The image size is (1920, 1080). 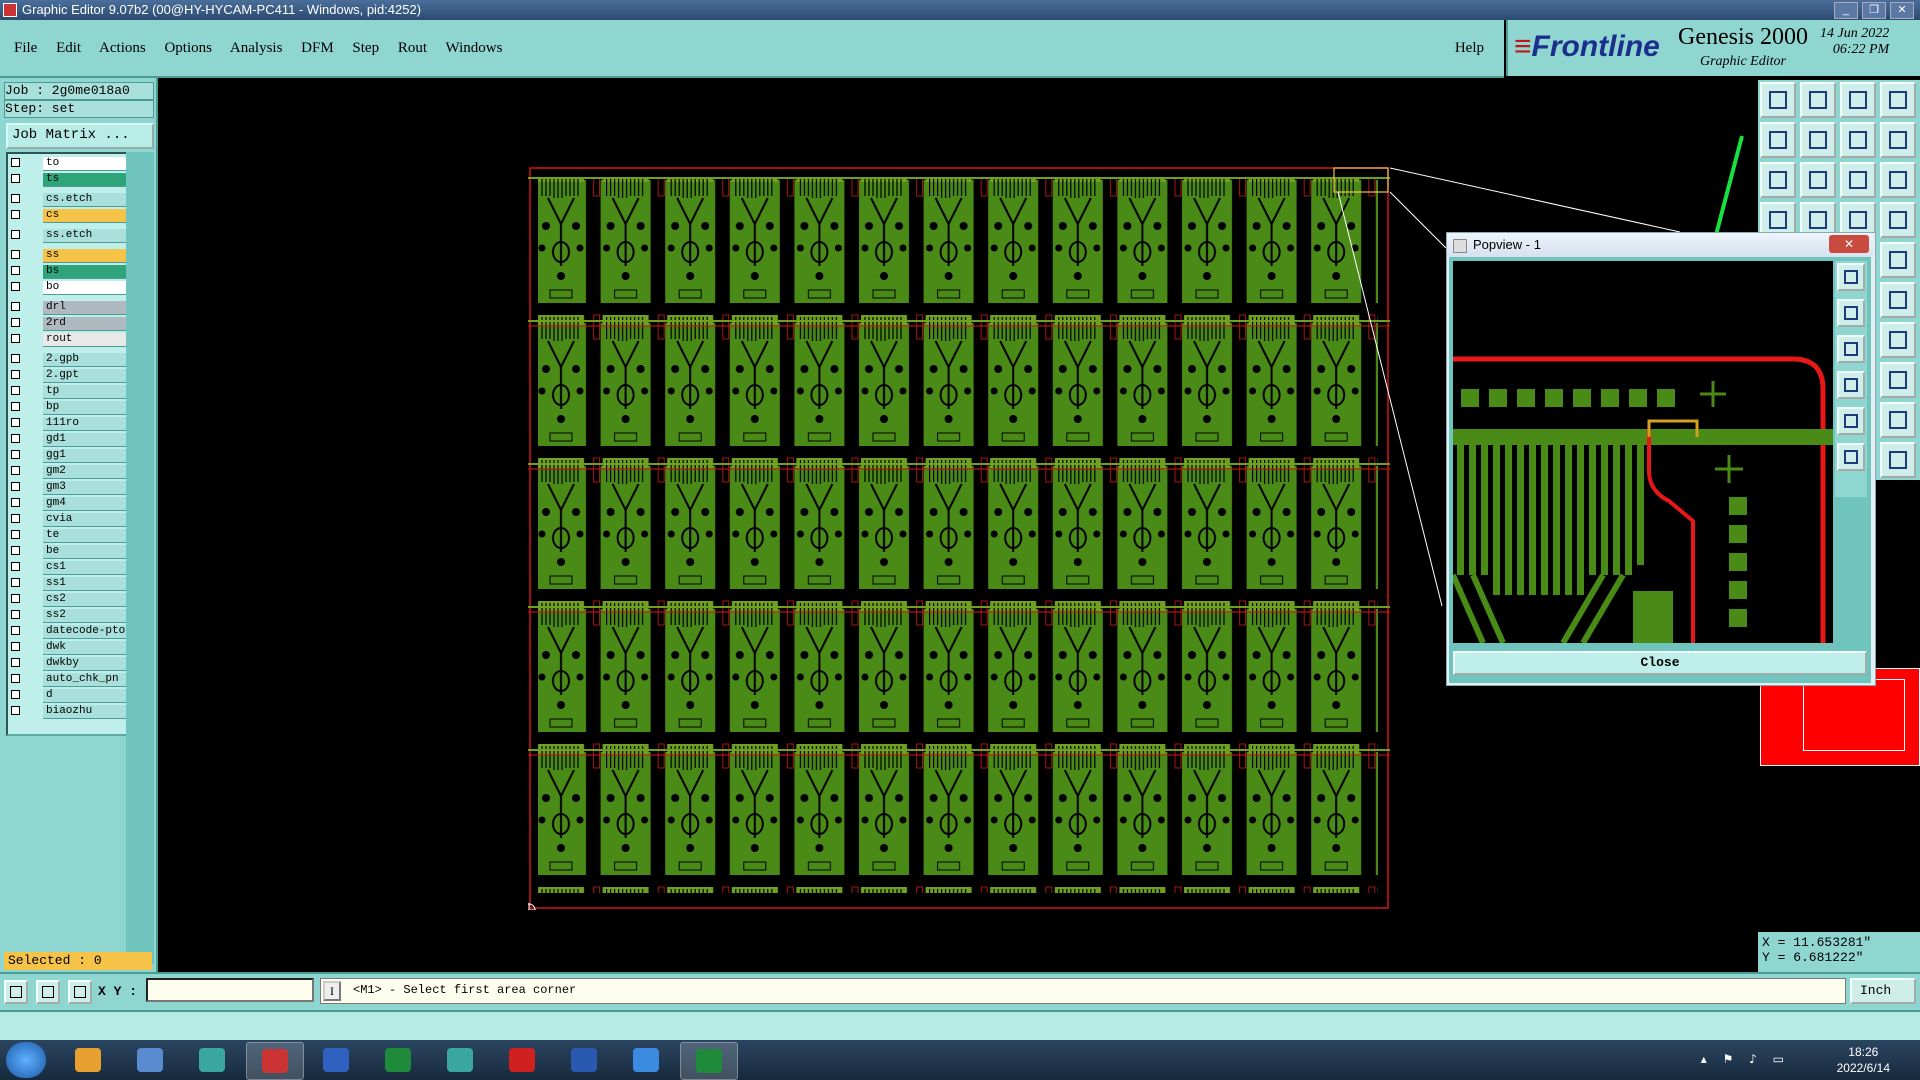 I want to click on draw-mode-button, so click(x=48, y=992).